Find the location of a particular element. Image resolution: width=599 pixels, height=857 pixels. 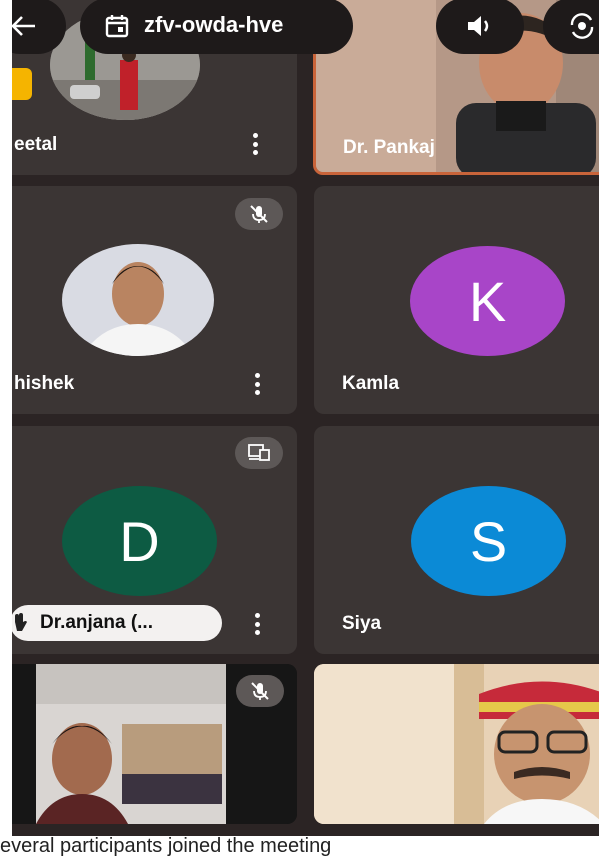

hand-raise-badge is located at coordinates (22, 84).